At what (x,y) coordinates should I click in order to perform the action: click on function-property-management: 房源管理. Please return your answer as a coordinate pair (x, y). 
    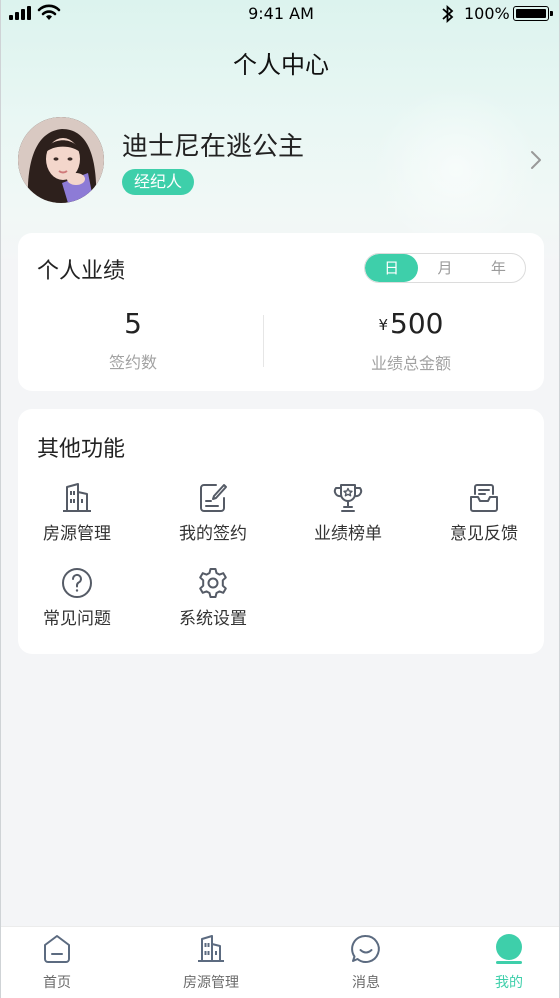
    Looking at the image, I should click on (77, 513).